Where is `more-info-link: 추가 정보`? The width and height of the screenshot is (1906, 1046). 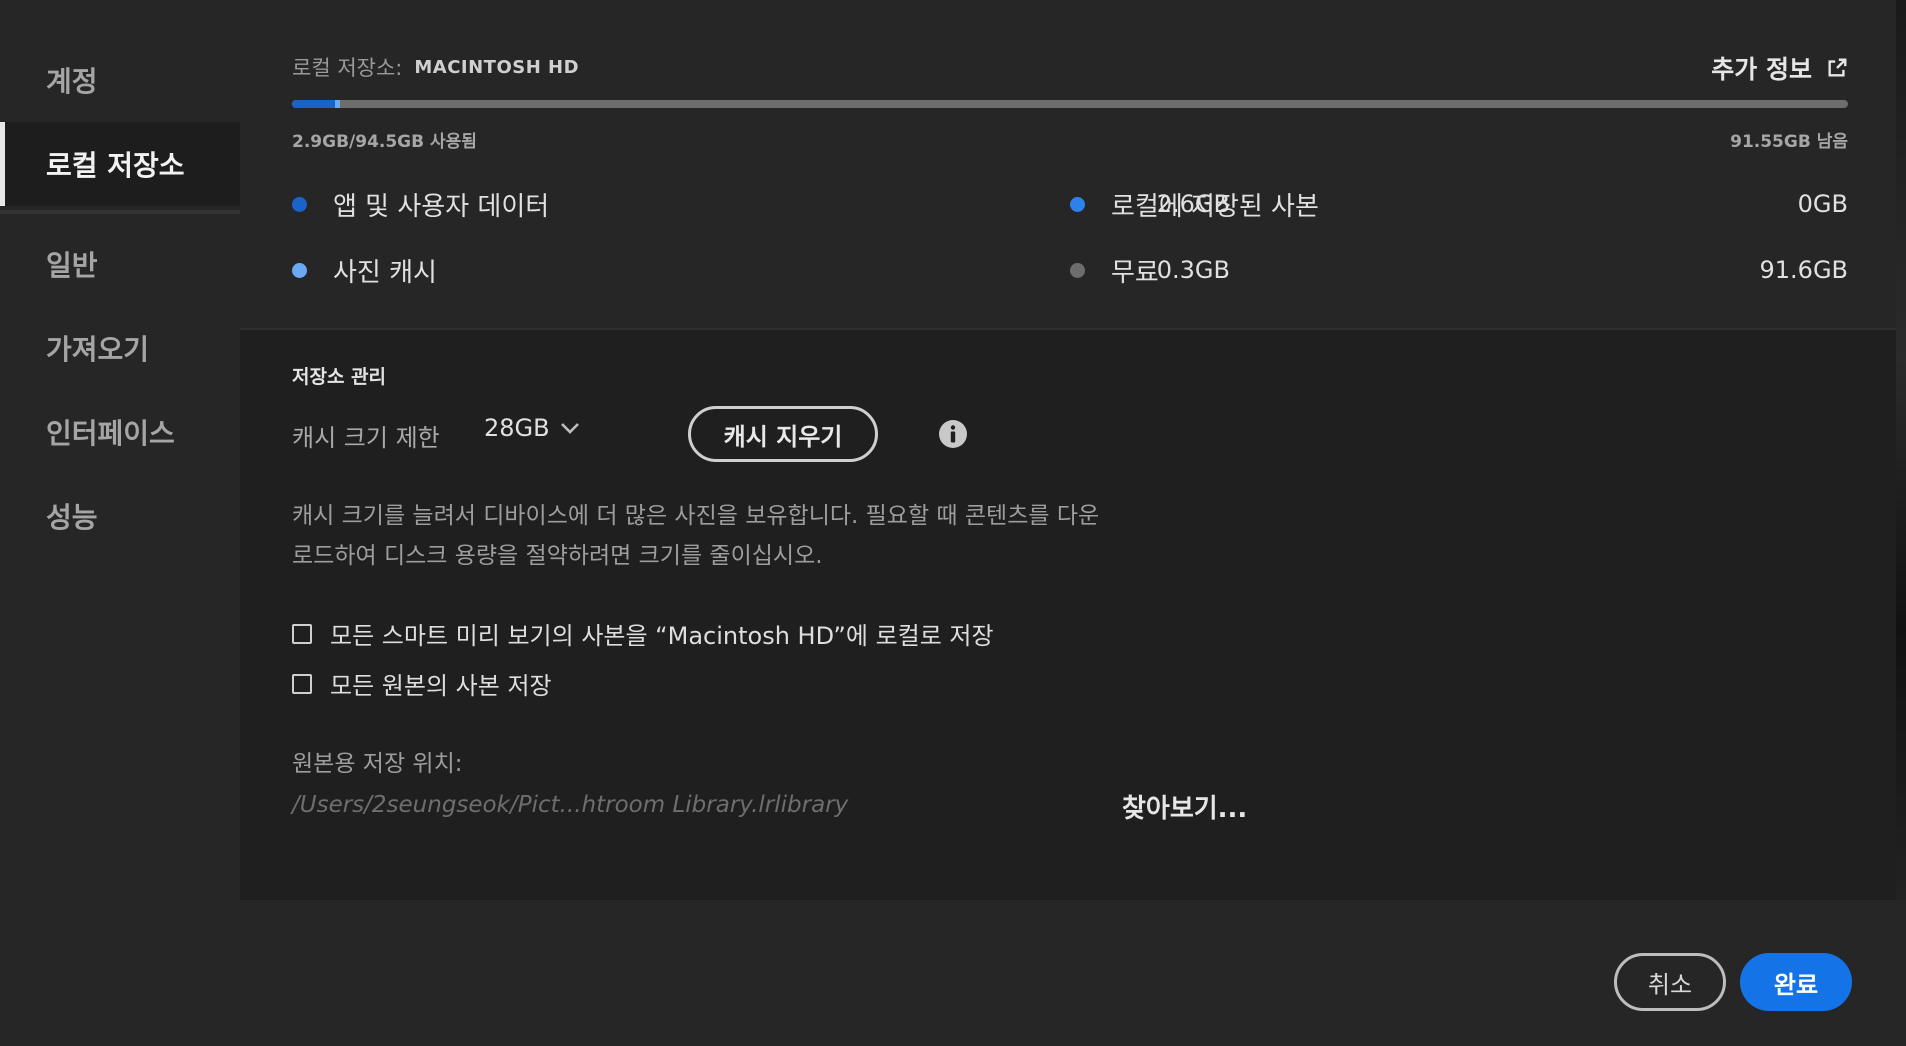
more-info-link: 추가 정보 is located at coordinates (1779, 68).